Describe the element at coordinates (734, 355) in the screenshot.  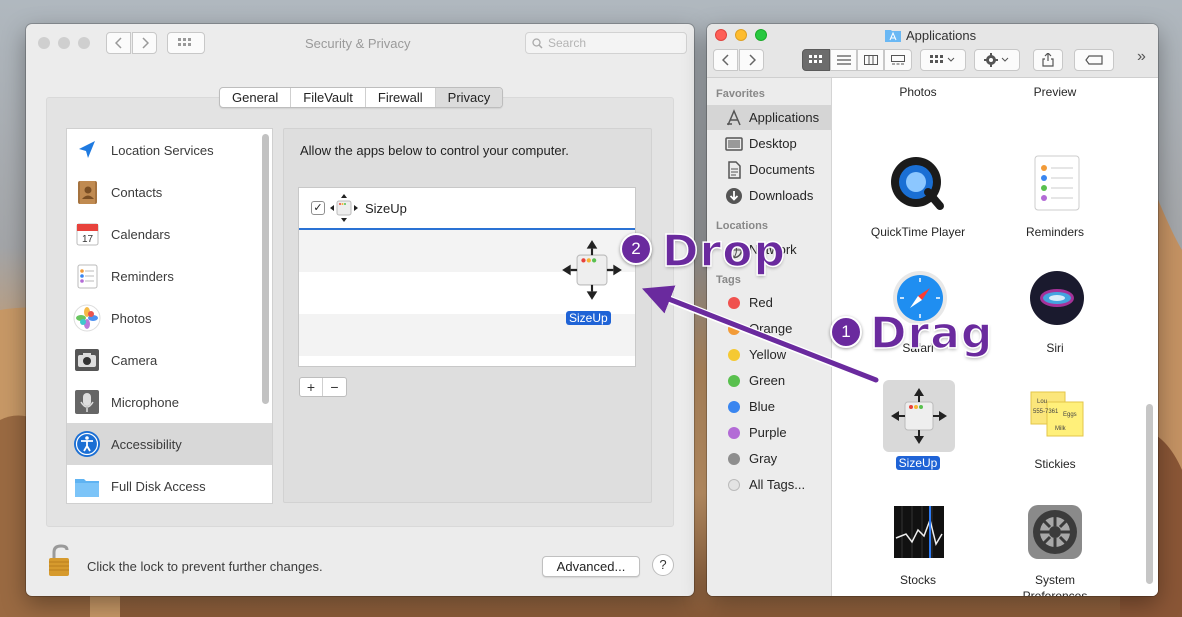
I see `tag-color-dot` at that location.